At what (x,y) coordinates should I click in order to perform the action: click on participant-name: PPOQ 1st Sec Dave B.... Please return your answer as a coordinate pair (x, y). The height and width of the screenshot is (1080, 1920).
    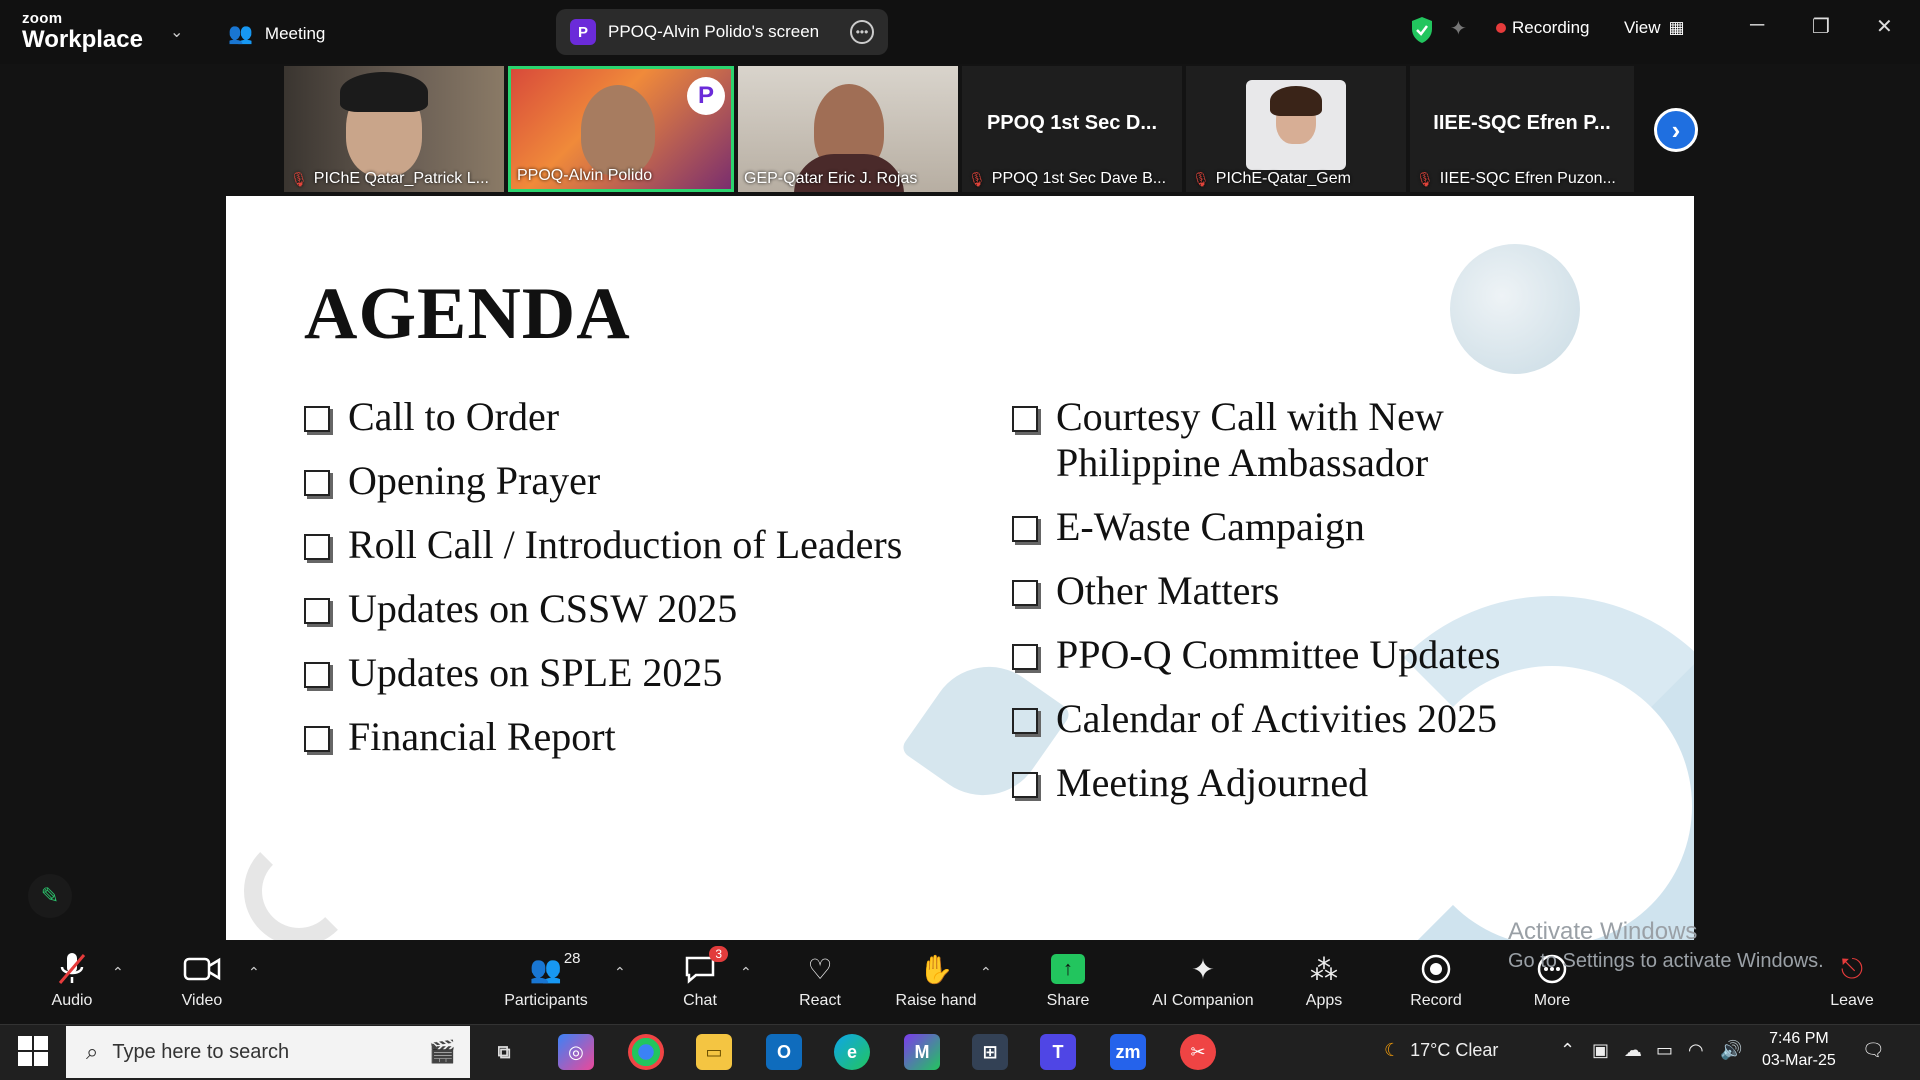
    Looking at the image, I should click on (1079, 178).